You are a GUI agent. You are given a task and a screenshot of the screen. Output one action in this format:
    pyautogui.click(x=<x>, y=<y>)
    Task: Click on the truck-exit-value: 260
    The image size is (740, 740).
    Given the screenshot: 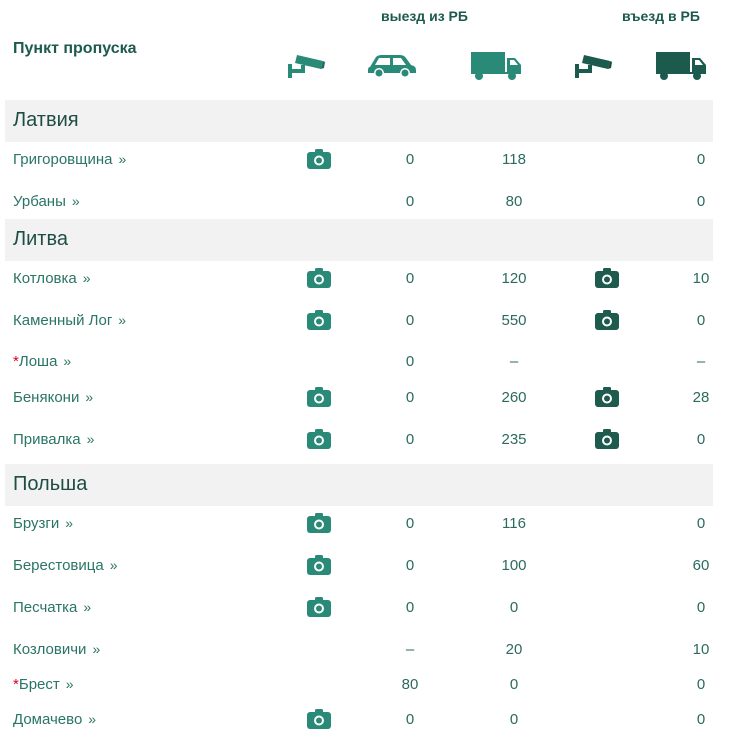 What is the action you would take?
    pyautogui.click(x=514, y=397)
    